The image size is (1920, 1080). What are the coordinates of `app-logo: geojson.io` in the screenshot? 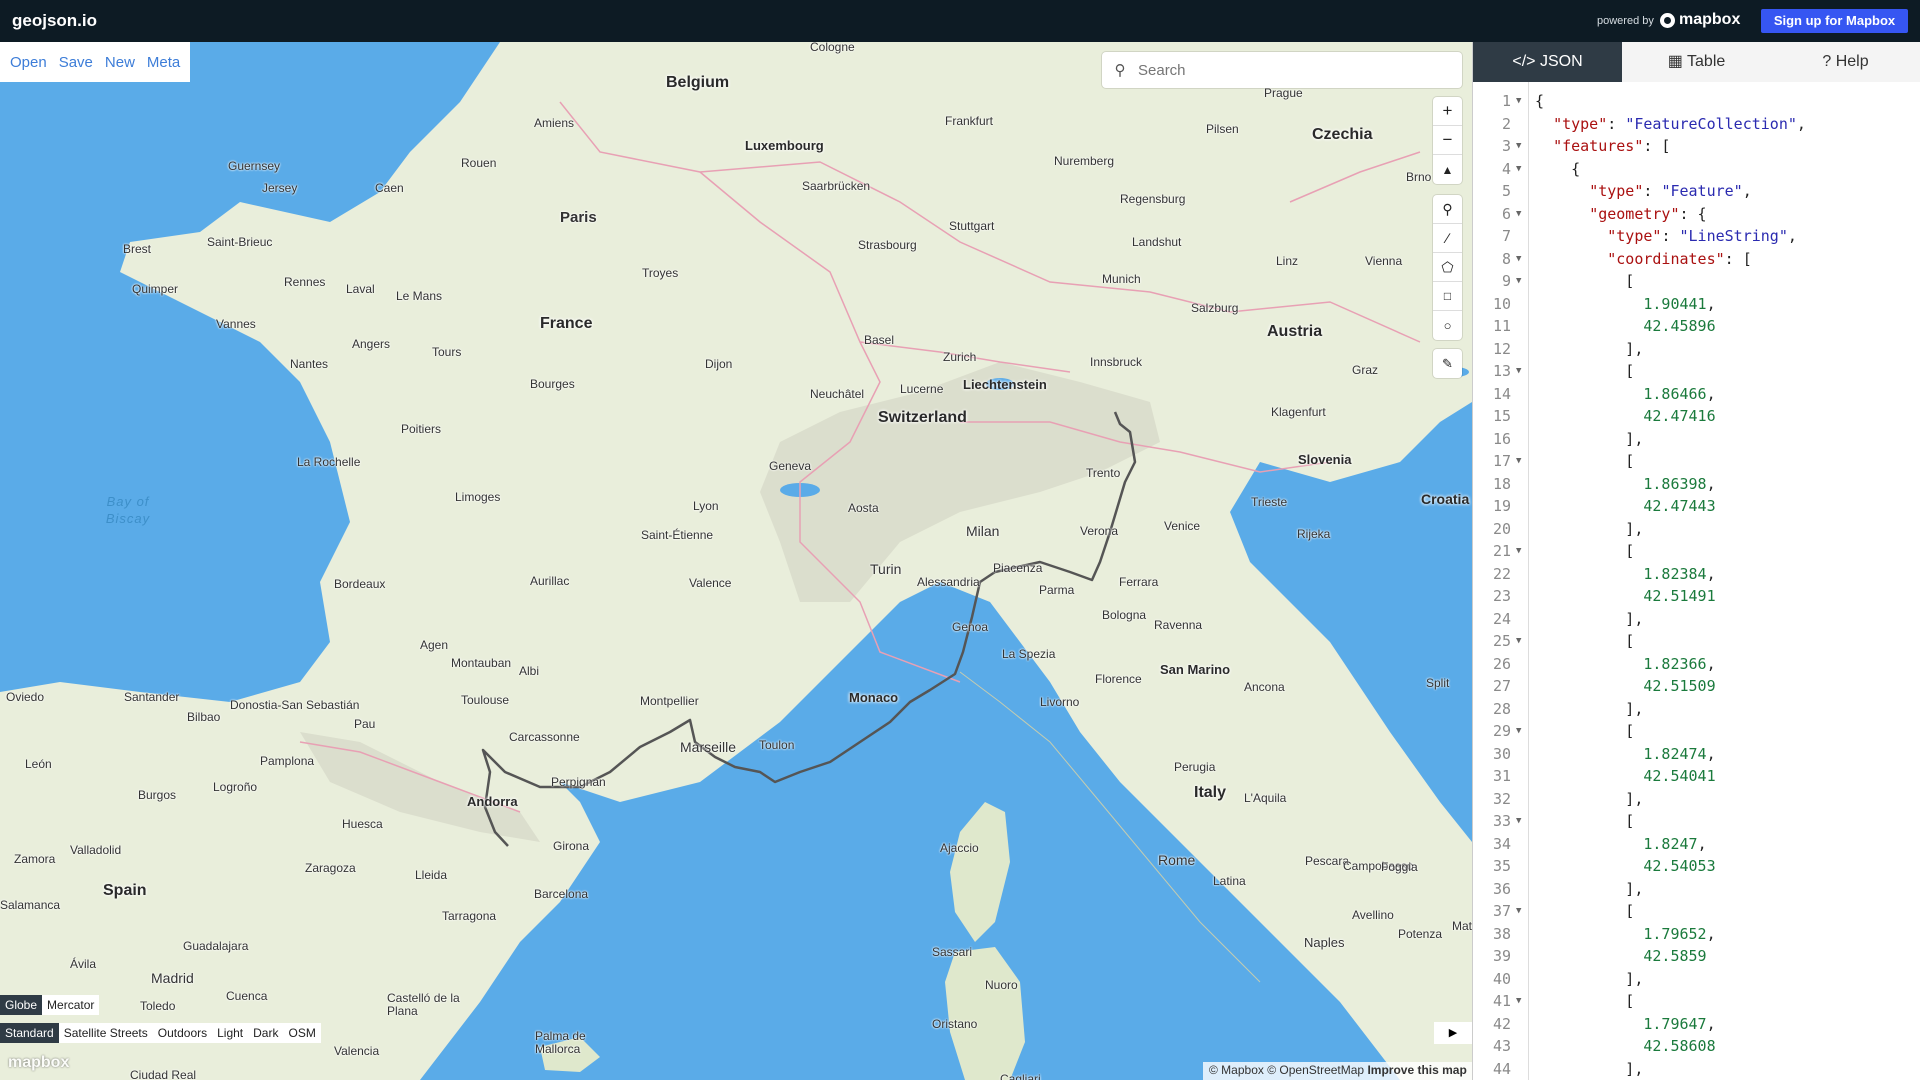 It's located at (54, 21).